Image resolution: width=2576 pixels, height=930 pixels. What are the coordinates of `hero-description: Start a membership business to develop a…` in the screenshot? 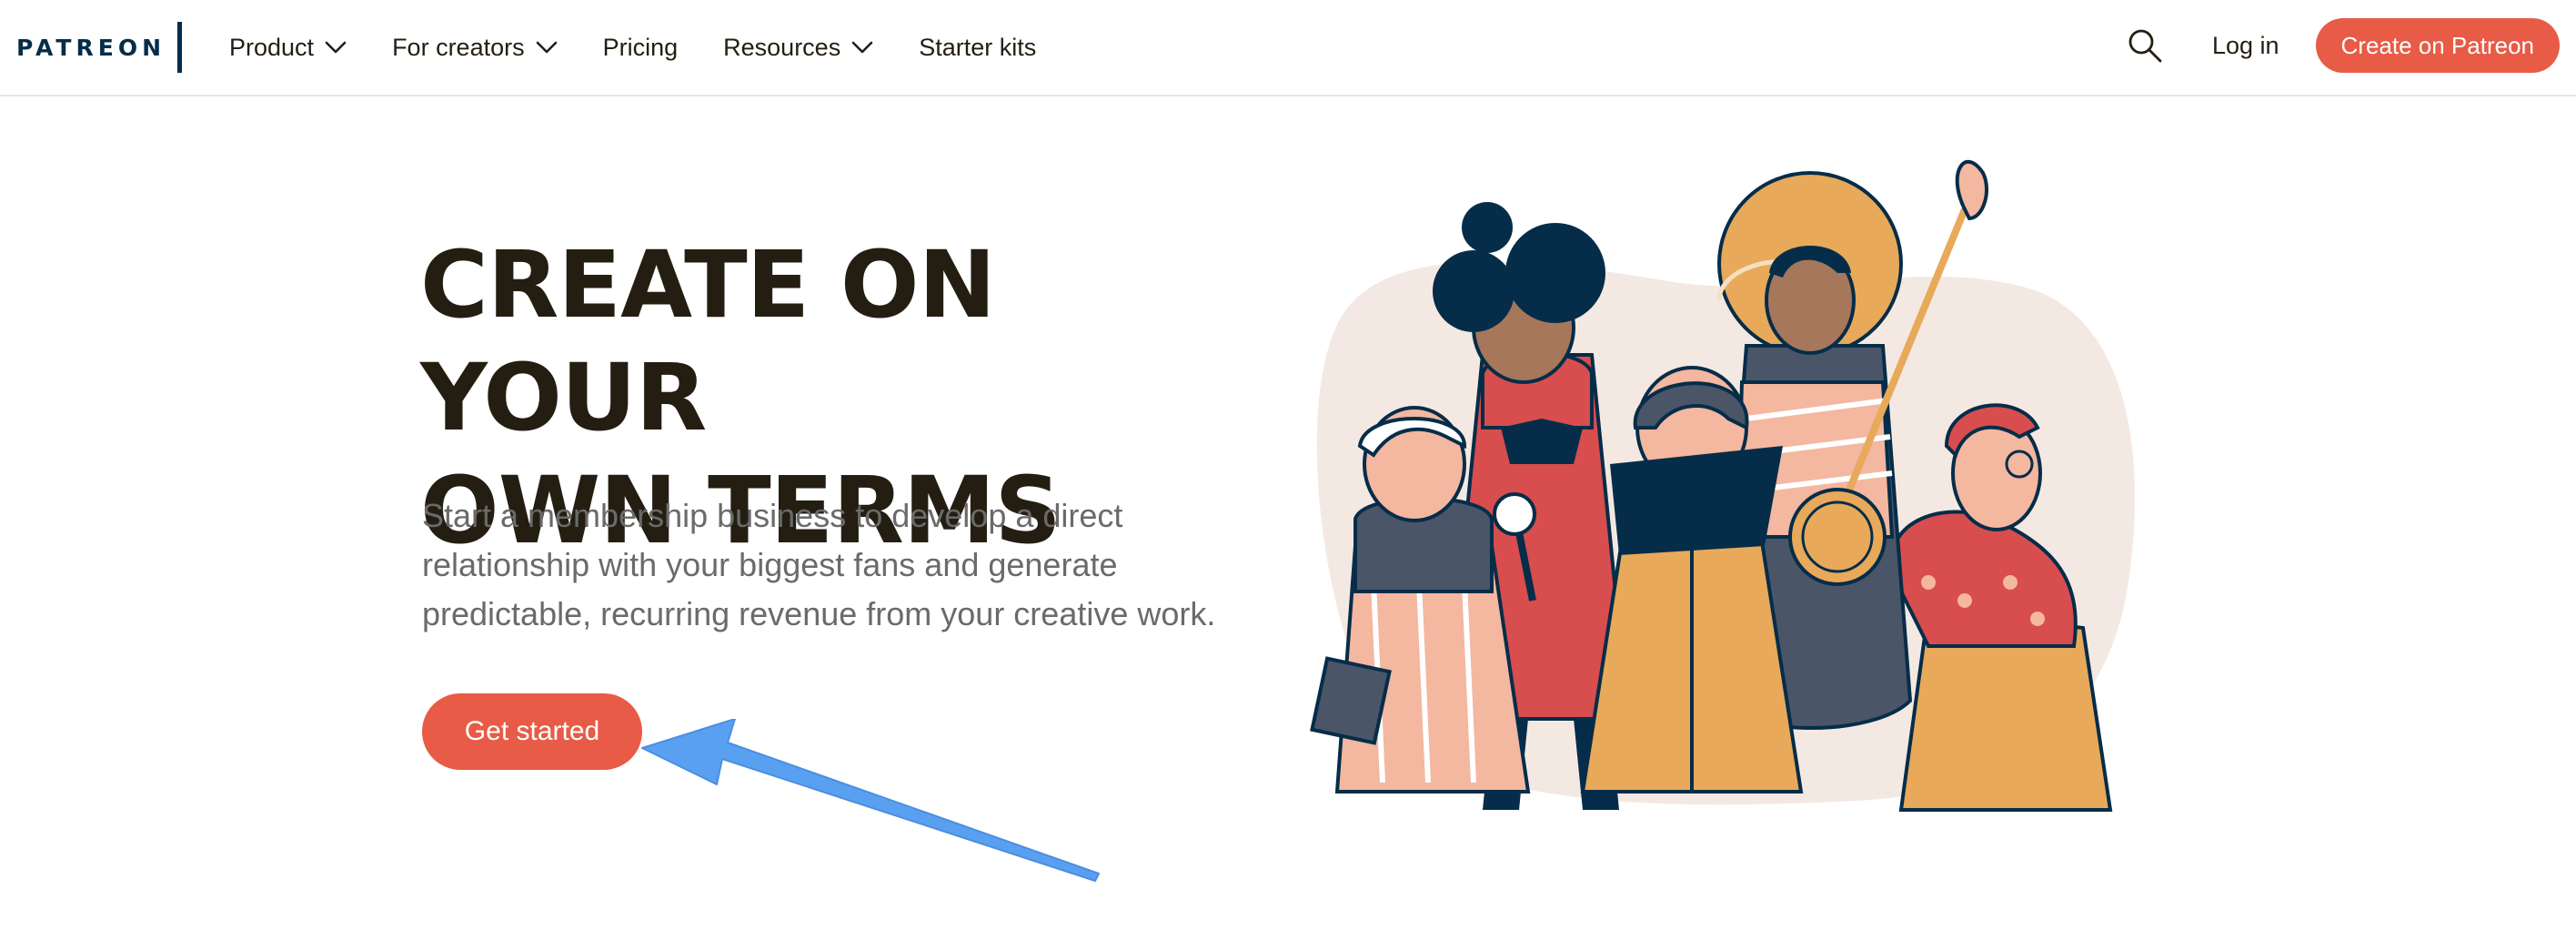 It's located at (840, 565).